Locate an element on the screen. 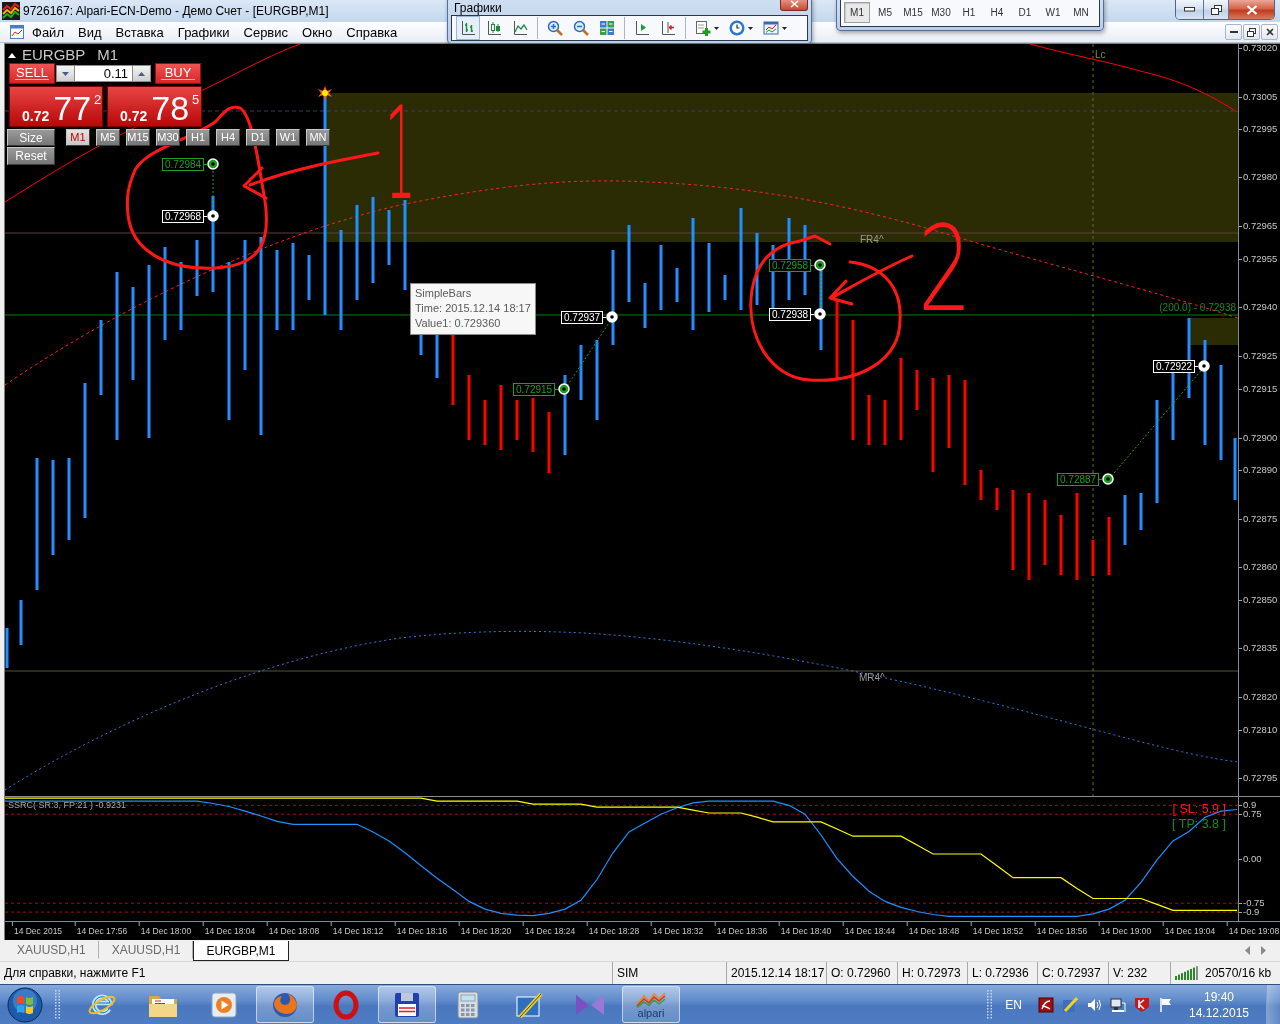 The width and height of the screenshot is (1280, 1024). time-label: 14 Dec 18:48 is located at coordinates (933, 929).